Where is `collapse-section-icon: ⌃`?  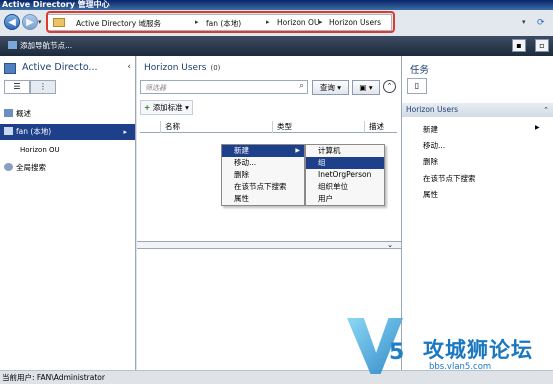
collapse-section-icon: ⌃ is located at coordinates (546, 110).